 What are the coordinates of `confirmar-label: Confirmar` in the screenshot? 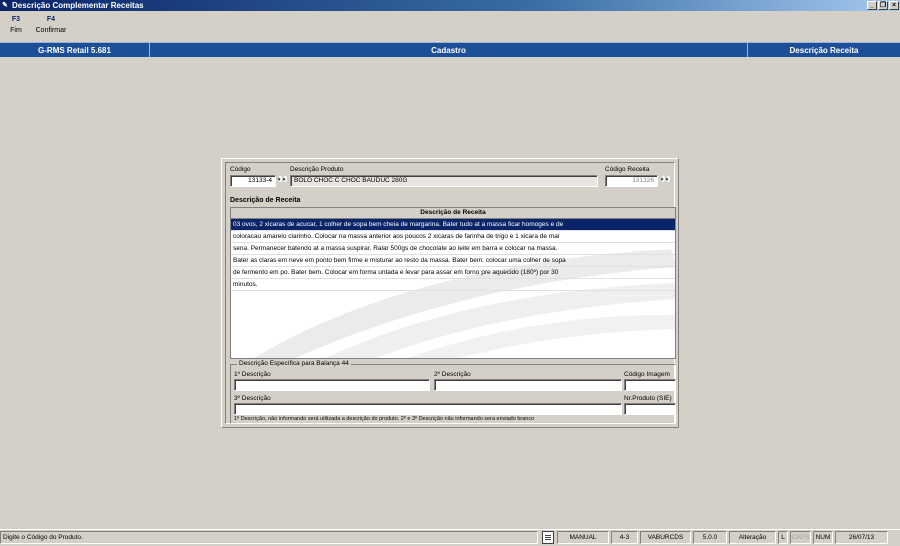 It's located at (51, 30).